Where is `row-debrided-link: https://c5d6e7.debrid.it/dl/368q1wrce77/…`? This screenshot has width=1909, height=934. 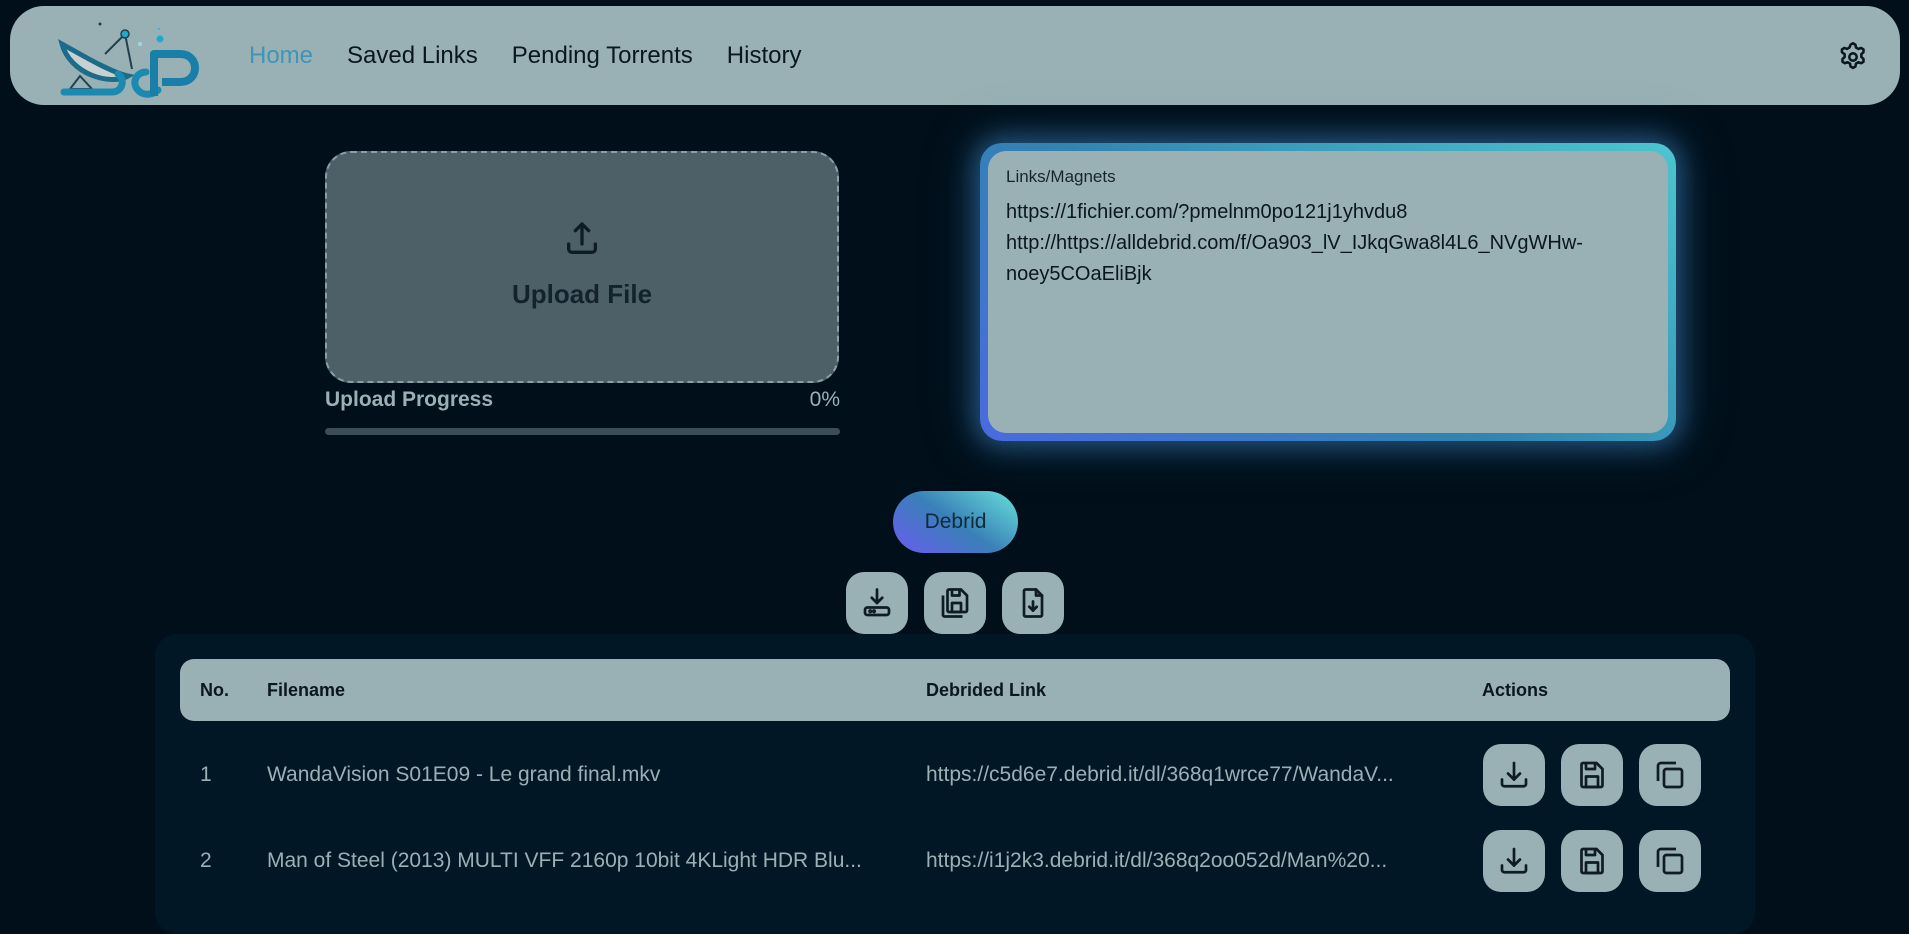 row-debrided-link: https://c5d6e7.debrid.it/dl/368q1wrce77/… is located at coordinates (1160, 775).